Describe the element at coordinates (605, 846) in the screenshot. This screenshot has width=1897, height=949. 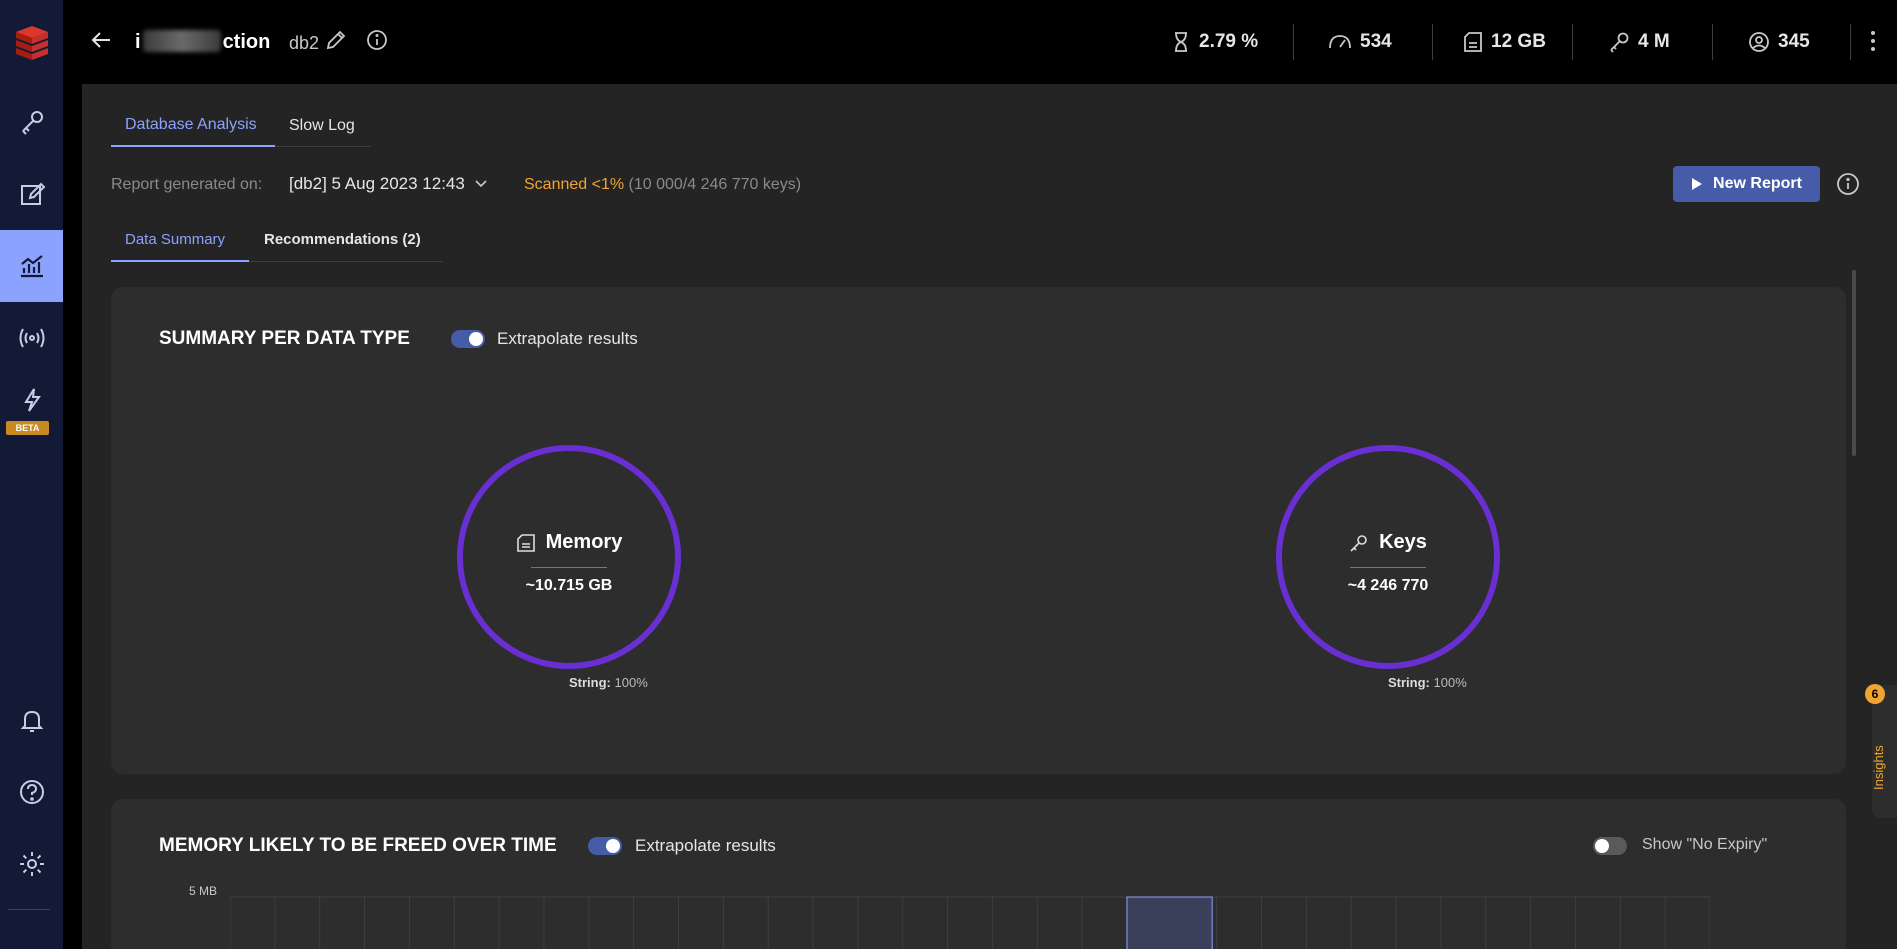
I see `memory-extrapolate-toggle` at that location.